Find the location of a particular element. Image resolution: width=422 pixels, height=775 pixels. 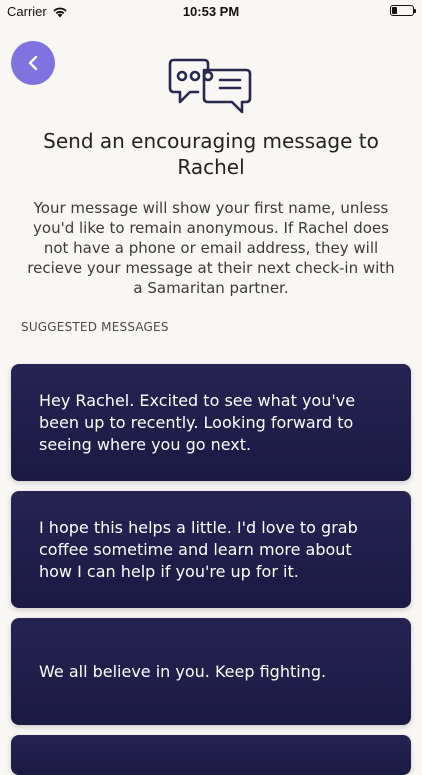

suggested-message-card is located at coordinates (211, 755).